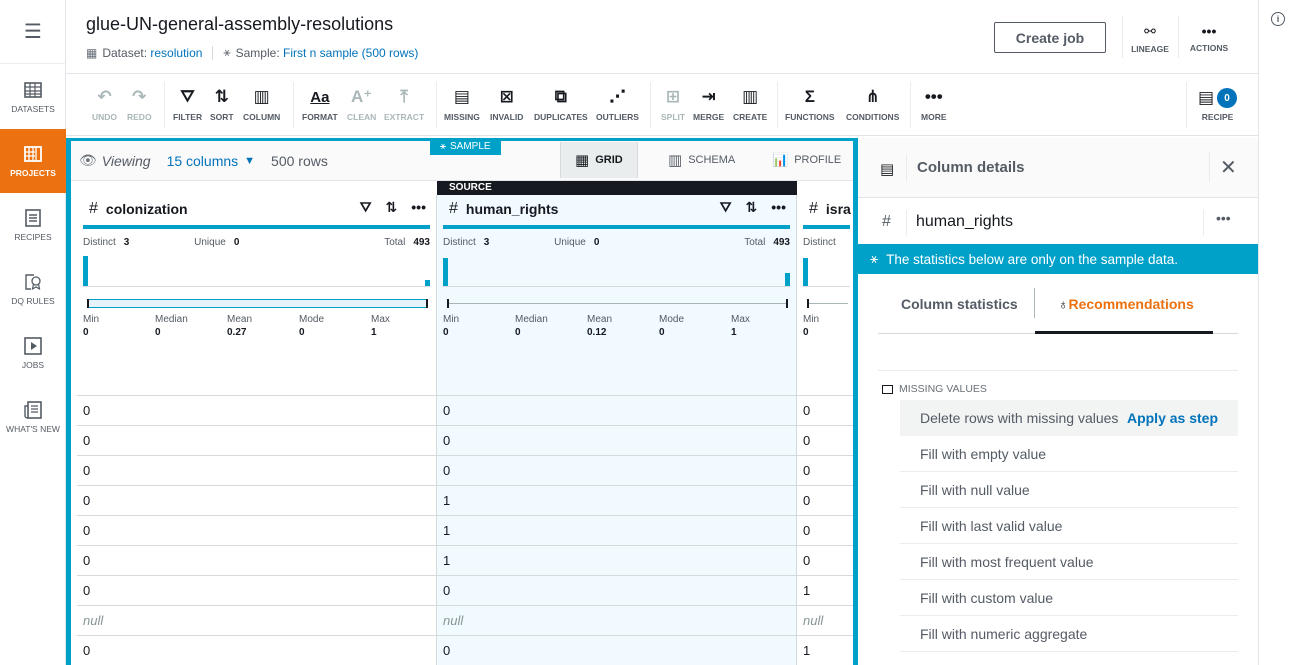  What do you see at coordinates (1209, 31) in the screenshot?
I see `ellipsis-icon: •••` at bounding box center [1209, 31].